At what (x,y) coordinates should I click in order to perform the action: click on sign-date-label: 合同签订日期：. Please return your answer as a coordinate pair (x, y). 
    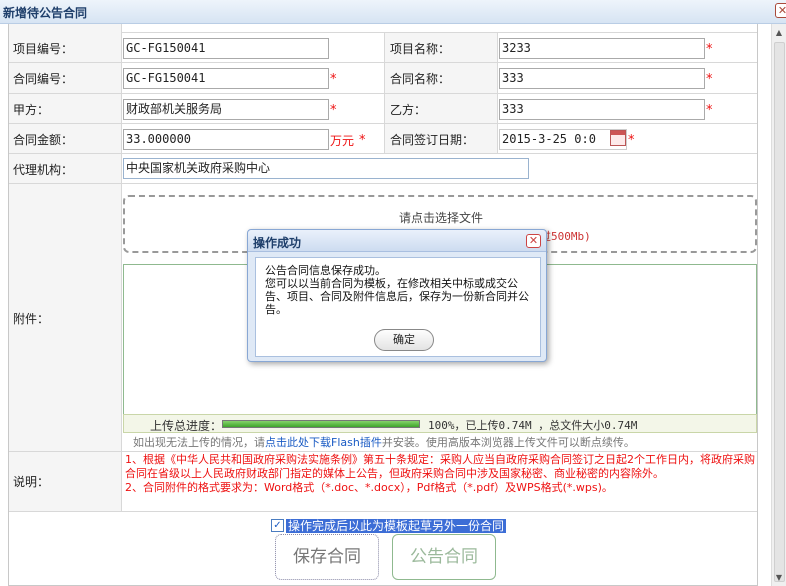
    Looking at the image, I should click on (432, 140).